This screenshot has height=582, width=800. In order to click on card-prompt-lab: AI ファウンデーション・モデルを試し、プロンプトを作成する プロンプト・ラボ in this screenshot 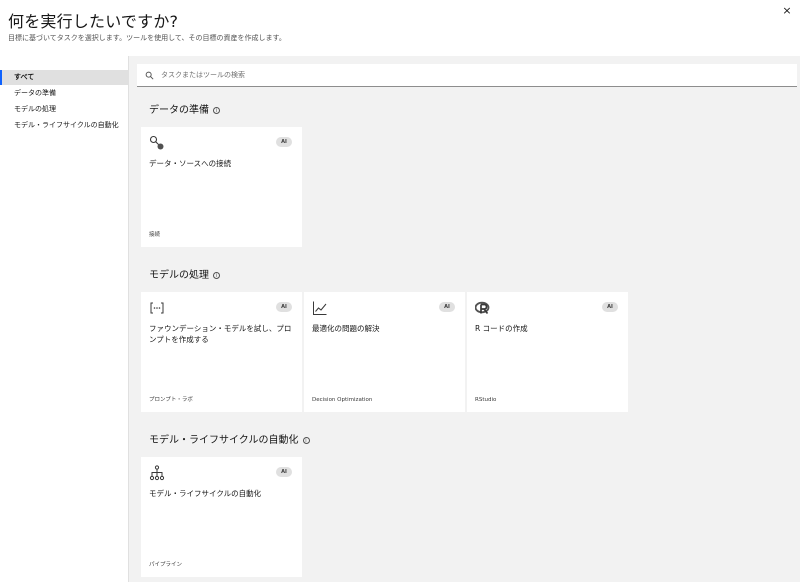, I will do `click(221, 352)`.